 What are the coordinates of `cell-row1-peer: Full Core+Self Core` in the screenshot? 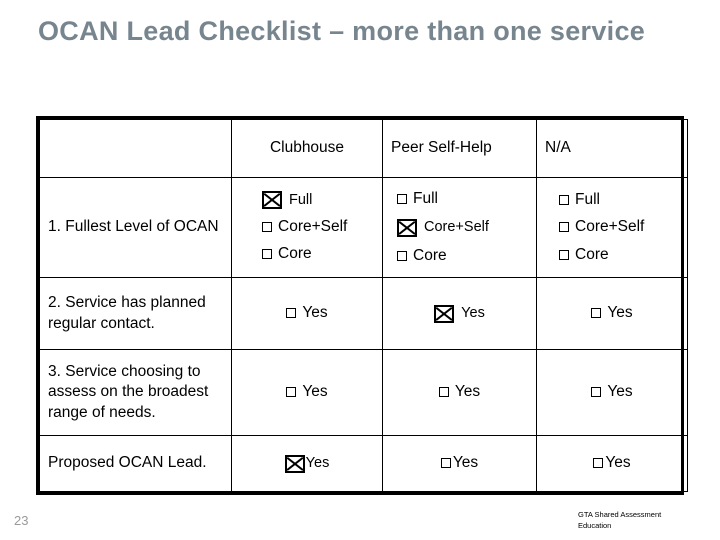 It's located at (459, 227).